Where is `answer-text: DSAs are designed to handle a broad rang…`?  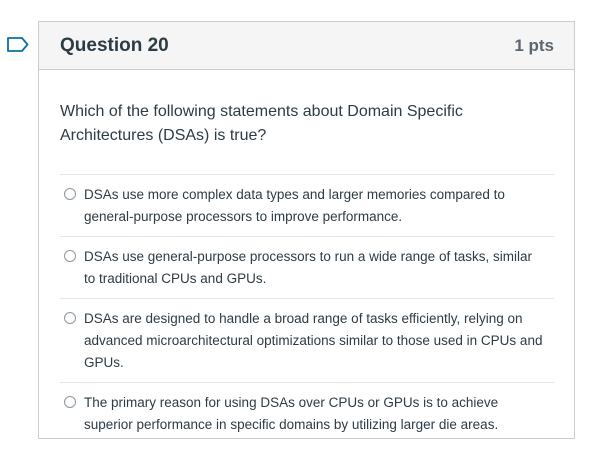 answer-text: DSAs are designed to handle a broad rang… is located at coordinates (313, 340).